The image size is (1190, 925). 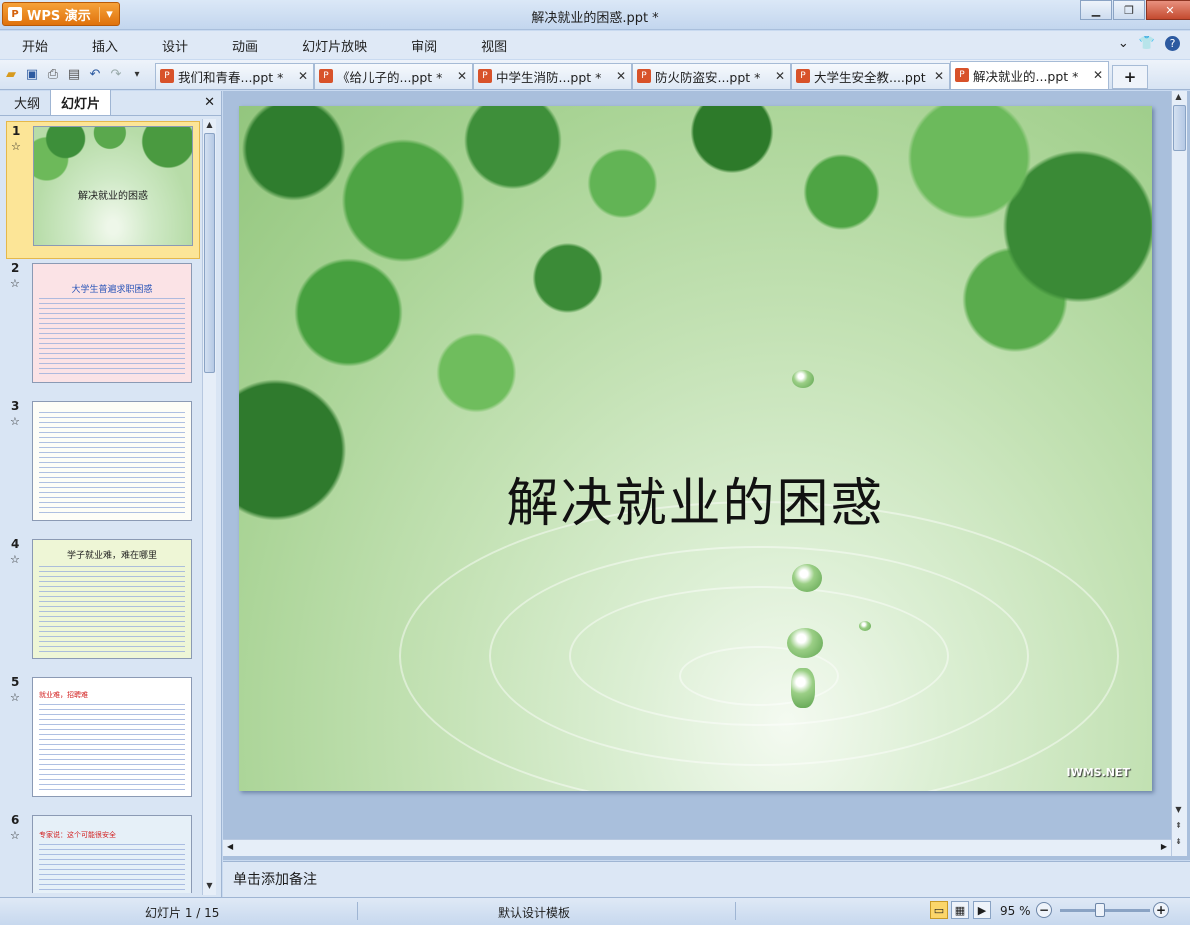 I want to click on menu-slideshow: 幻灯片放映, so click(x=334, y=45).